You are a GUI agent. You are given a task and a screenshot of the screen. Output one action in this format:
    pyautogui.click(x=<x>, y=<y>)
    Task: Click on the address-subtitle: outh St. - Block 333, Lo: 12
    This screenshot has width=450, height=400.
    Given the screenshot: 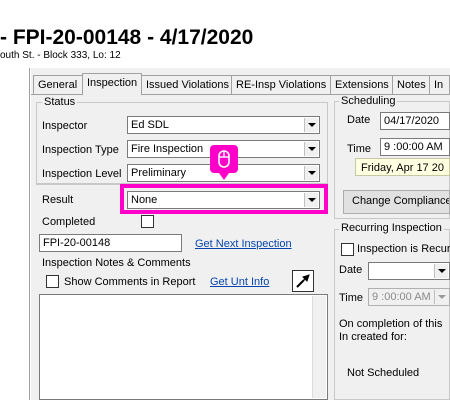 What is the action you would take?
    pyautogui.click(x=60, y=55)
    